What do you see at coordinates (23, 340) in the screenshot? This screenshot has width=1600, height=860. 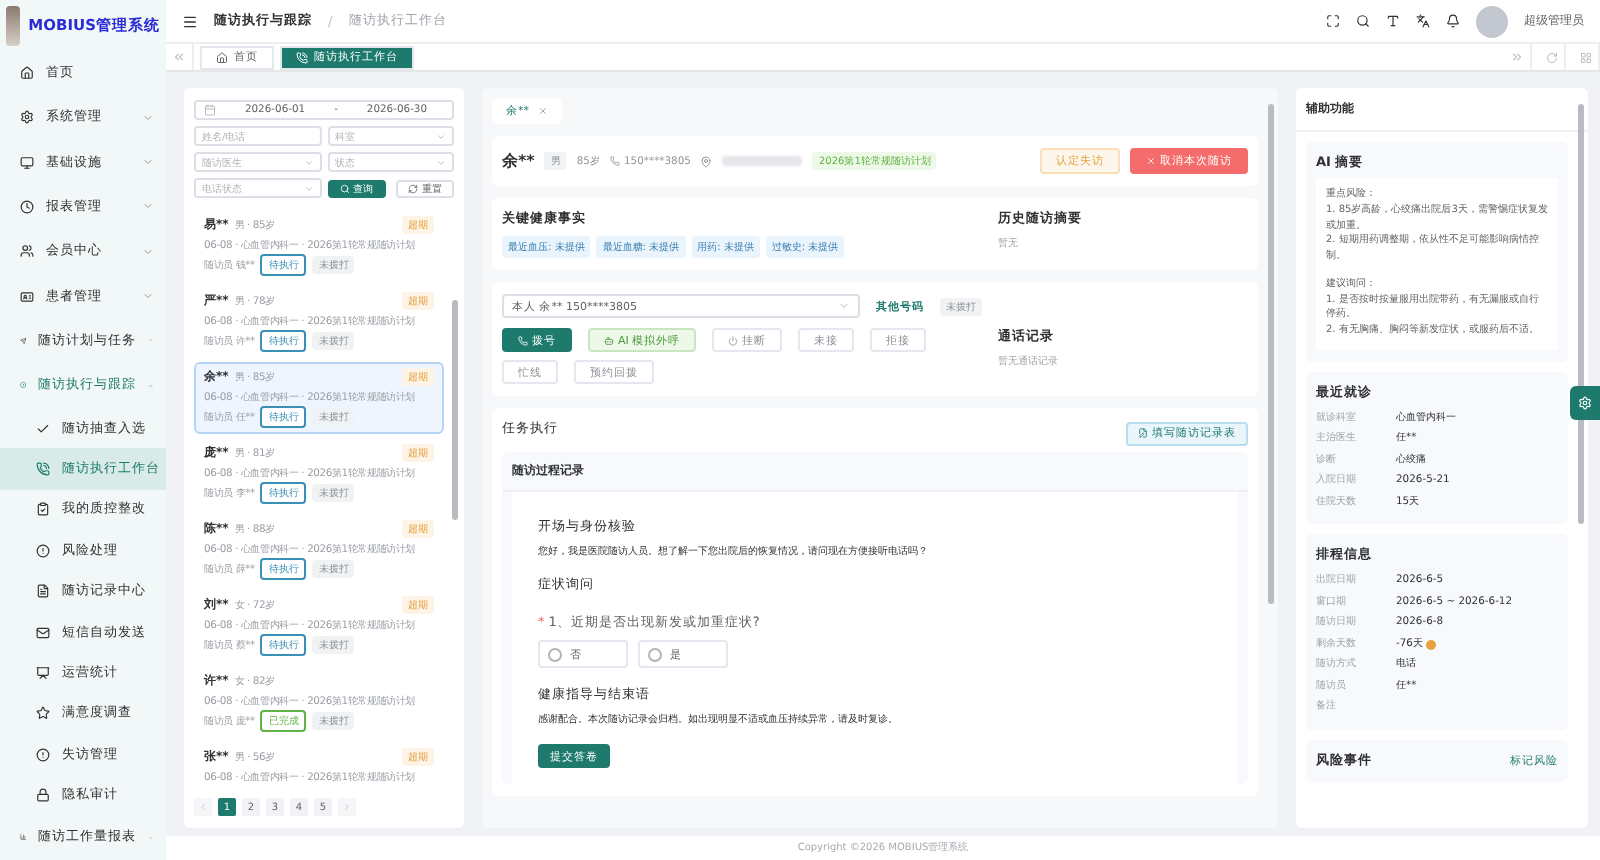 I see `paper-plane-icon` at bounding box center [23, 340].